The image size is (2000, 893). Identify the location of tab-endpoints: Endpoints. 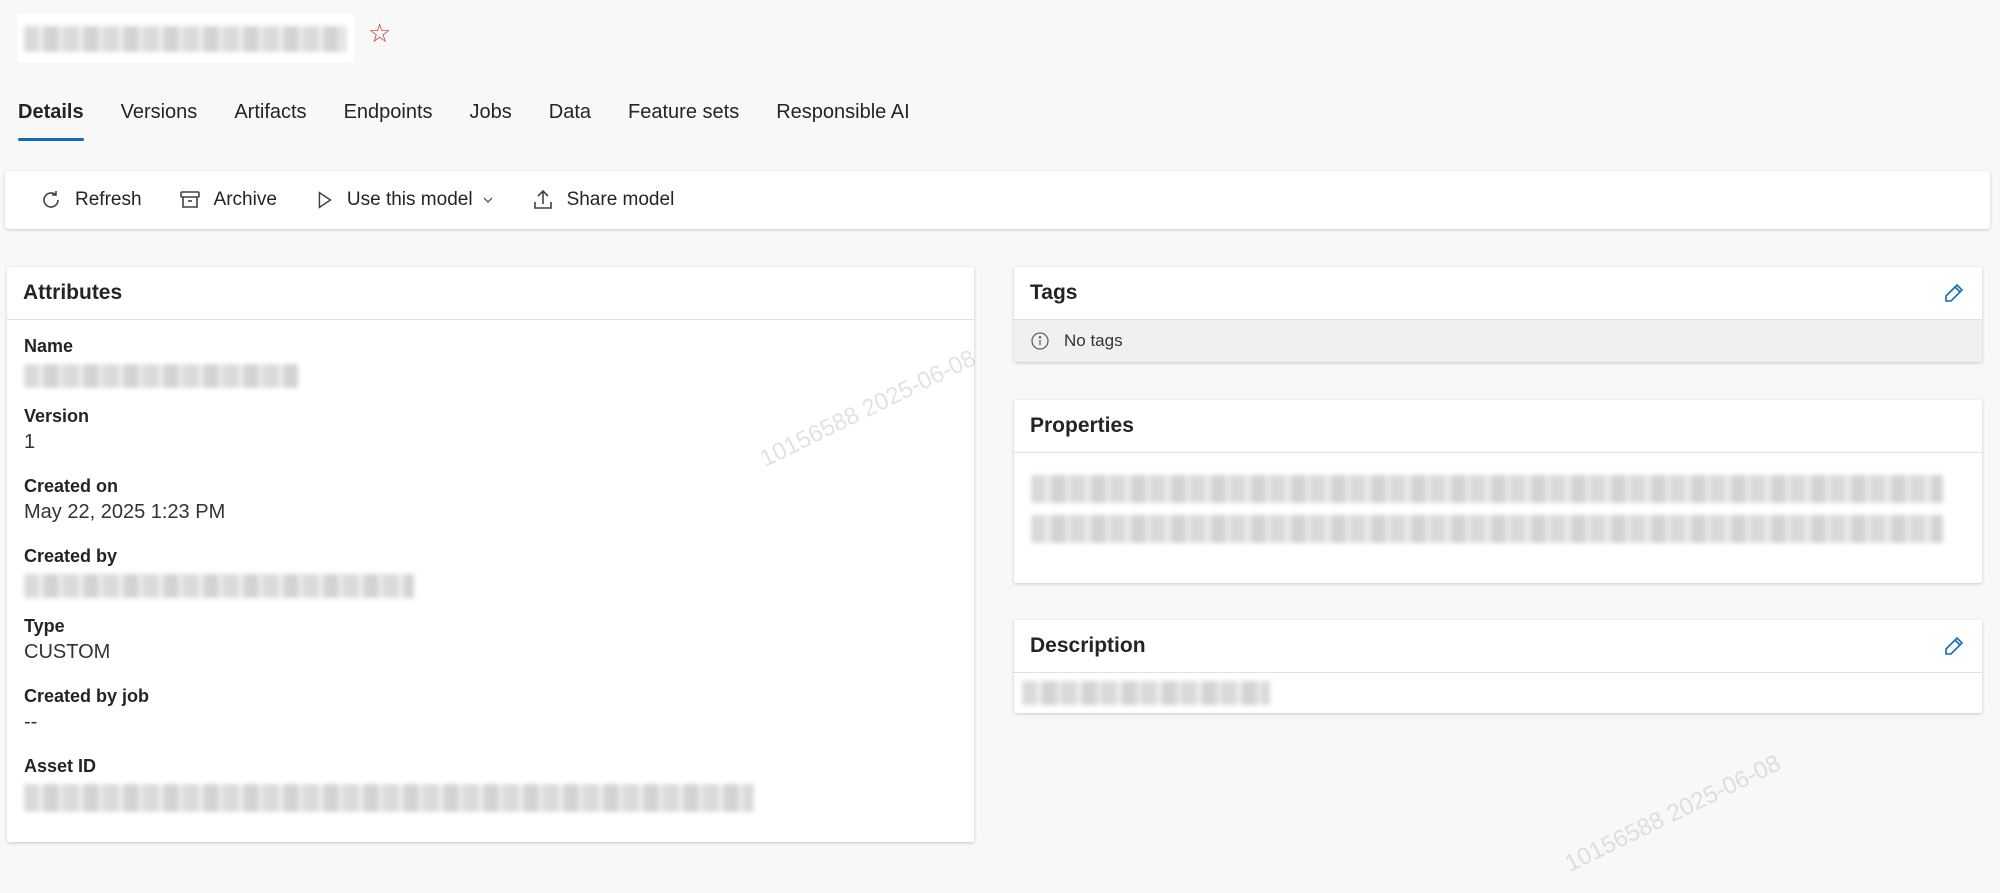
(388, 119).